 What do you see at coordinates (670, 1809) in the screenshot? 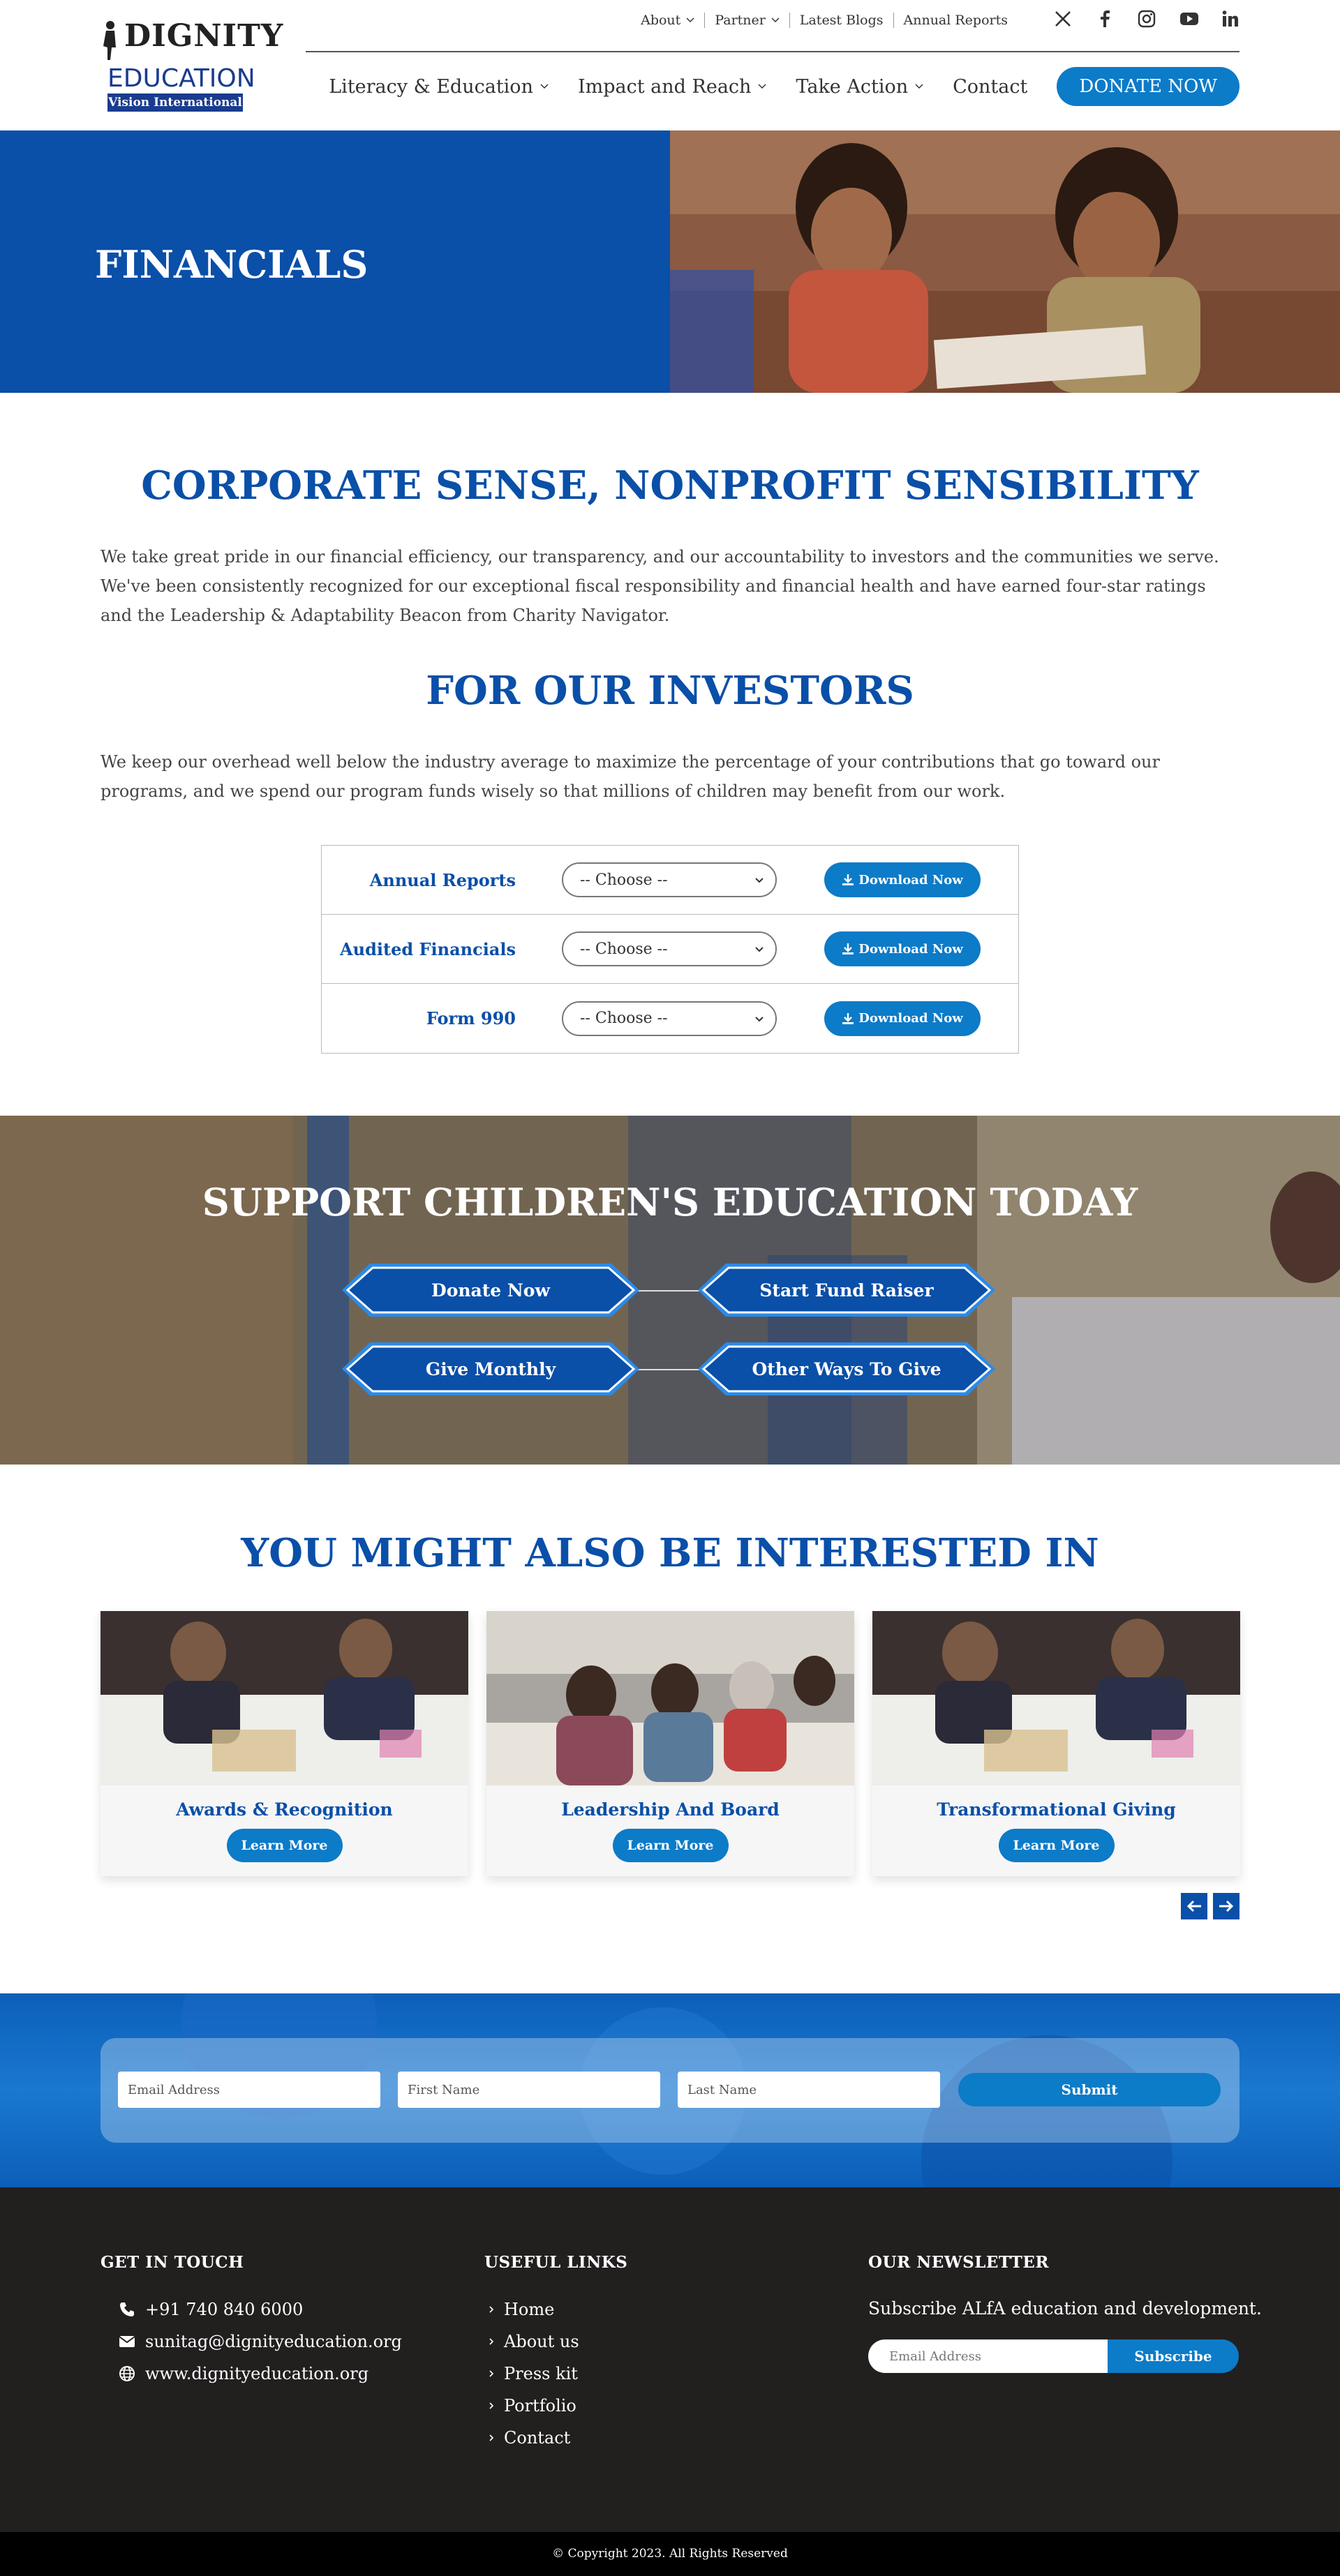
I see `card-title: Leadership And Board` at bounding box center [670, 1809].